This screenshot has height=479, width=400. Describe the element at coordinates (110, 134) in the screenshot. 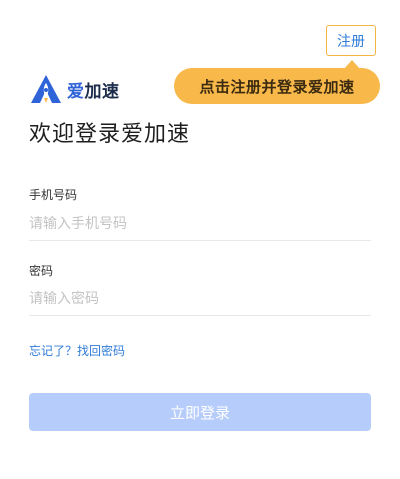

I see `page-title: 欢迎登录爱加速` at that location.